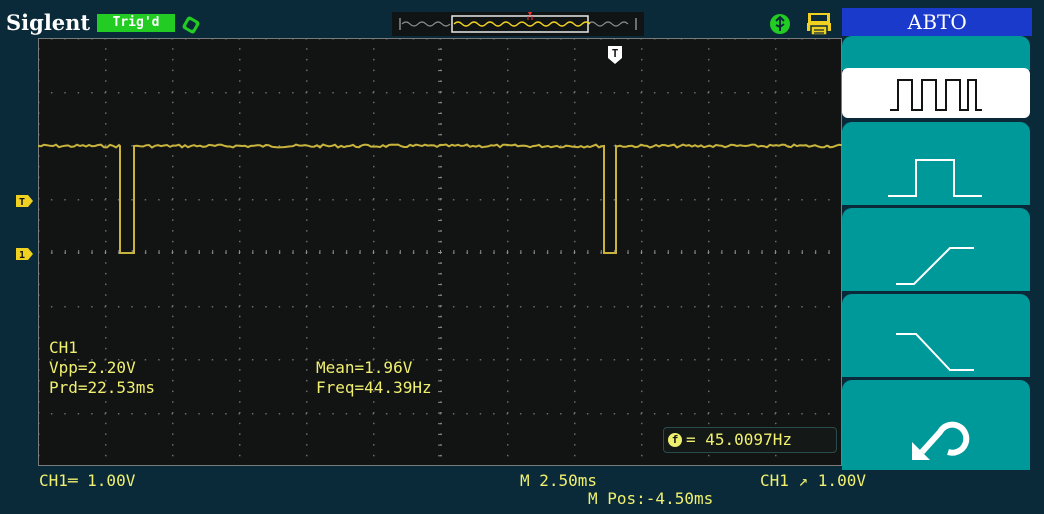 The image size is (1044, 514). I want to click on counter-value: = 45.0097Hz, so click(739, 439).